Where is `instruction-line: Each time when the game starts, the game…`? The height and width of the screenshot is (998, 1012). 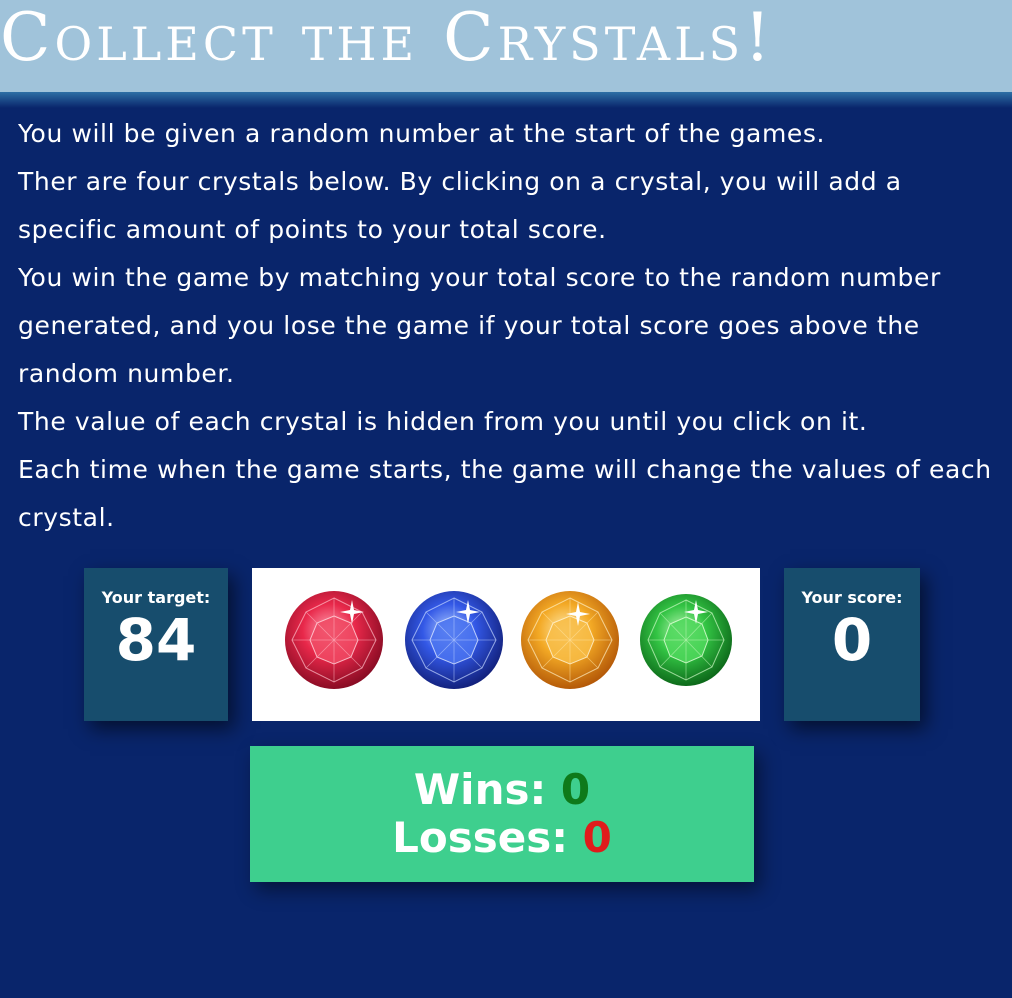 instruction-line: Each time when the game starts, the game… is located at coordinates (505, 493).